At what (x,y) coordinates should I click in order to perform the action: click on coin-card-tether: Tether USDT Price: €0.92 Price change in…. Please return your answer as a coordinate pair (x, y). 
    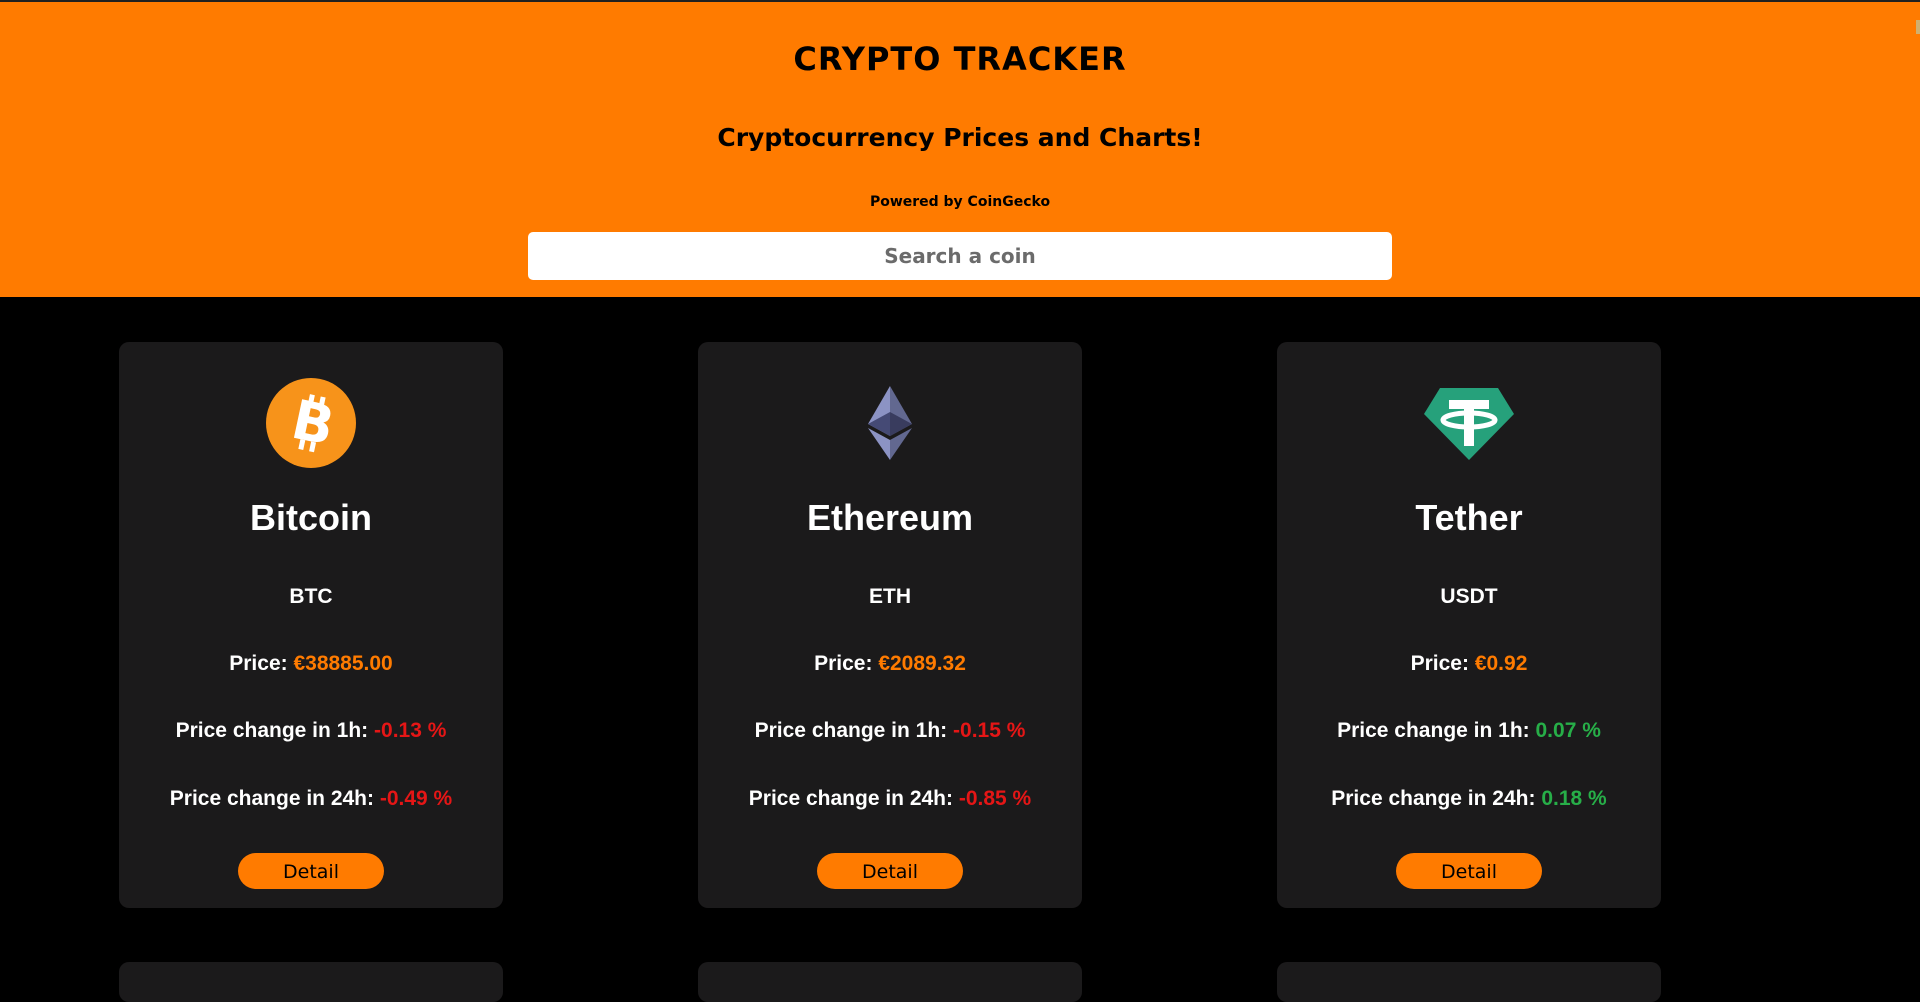
    Looking at the image, I should click on (1469, 625).